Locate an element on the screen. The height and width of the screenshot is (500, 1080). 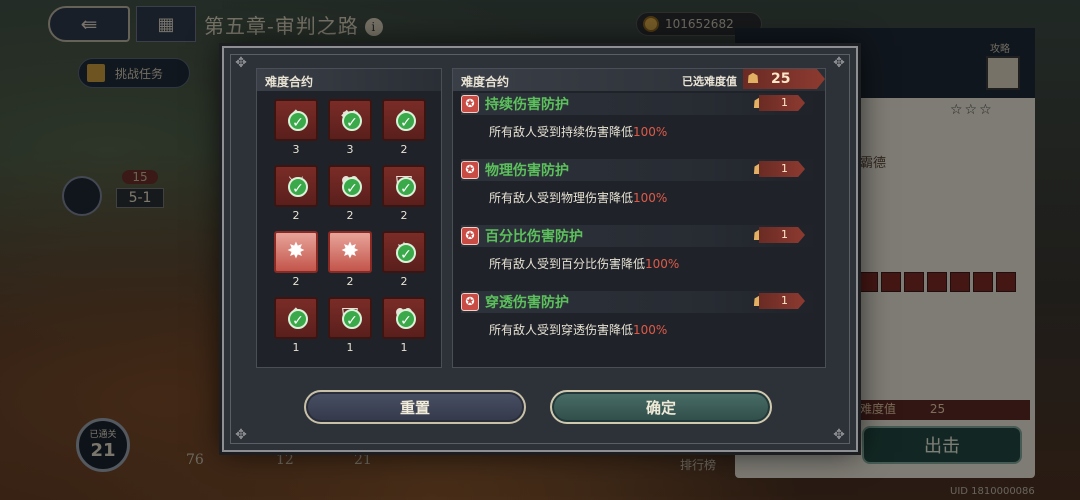
contract-cell: ♥✓ 1 is located at coordinates (404, 326).